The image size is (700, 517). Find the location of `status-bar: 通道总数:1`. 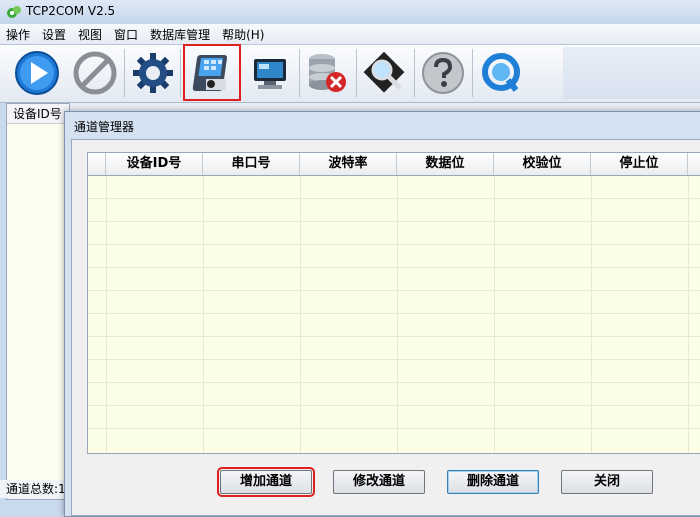

status-bar: 通道总数:1 is located at coordinates (35, 489).